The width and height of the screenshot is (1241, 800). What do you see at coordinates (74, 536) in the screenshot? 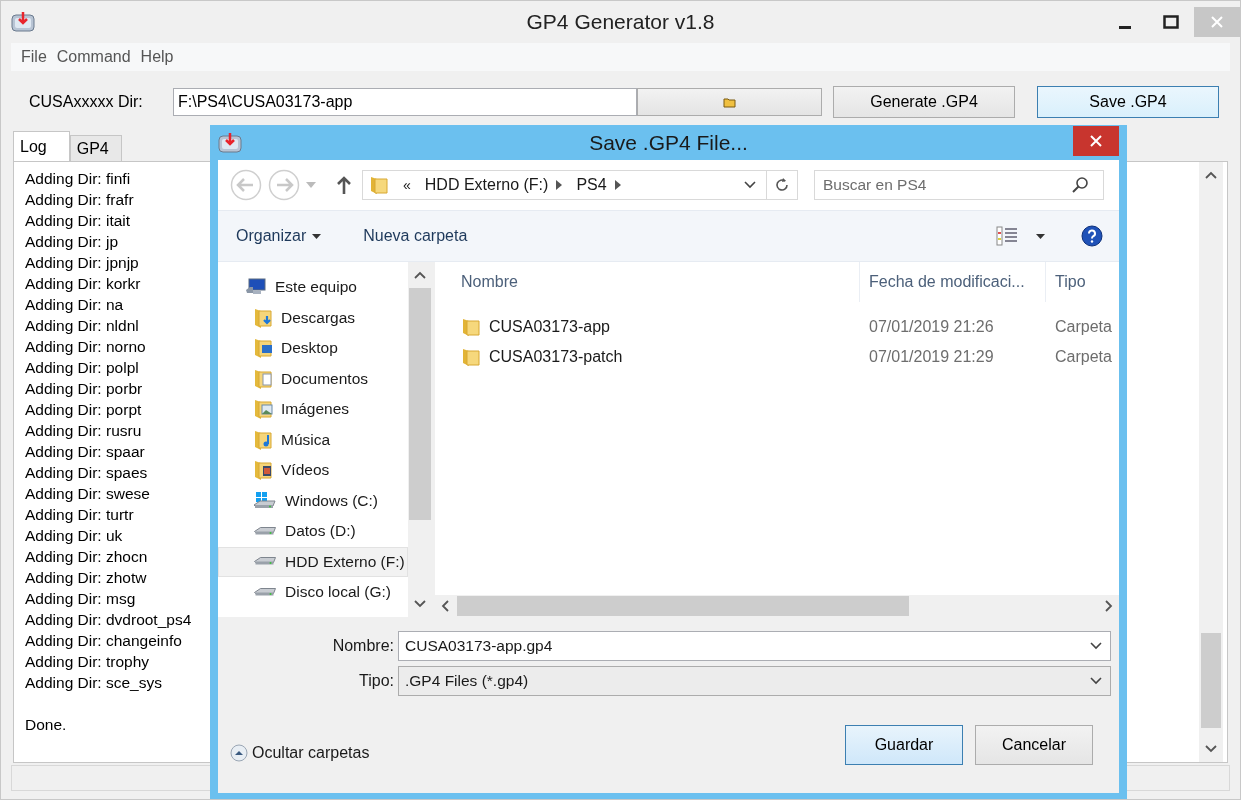
I see `log-line: Adding Dir: uk` at bounding box center [74, 536].